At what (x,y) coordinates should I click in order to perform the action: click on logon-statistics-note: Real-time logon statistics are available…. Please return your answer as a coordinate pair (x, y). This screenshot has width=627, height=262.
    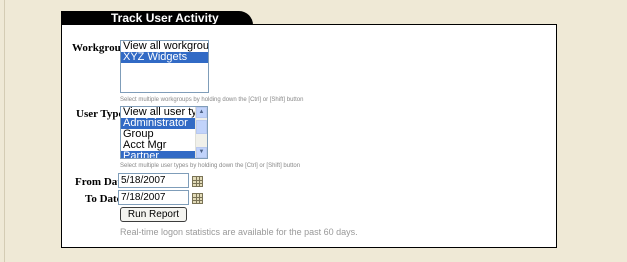
    Looking at the image, I should click on (239, 232).